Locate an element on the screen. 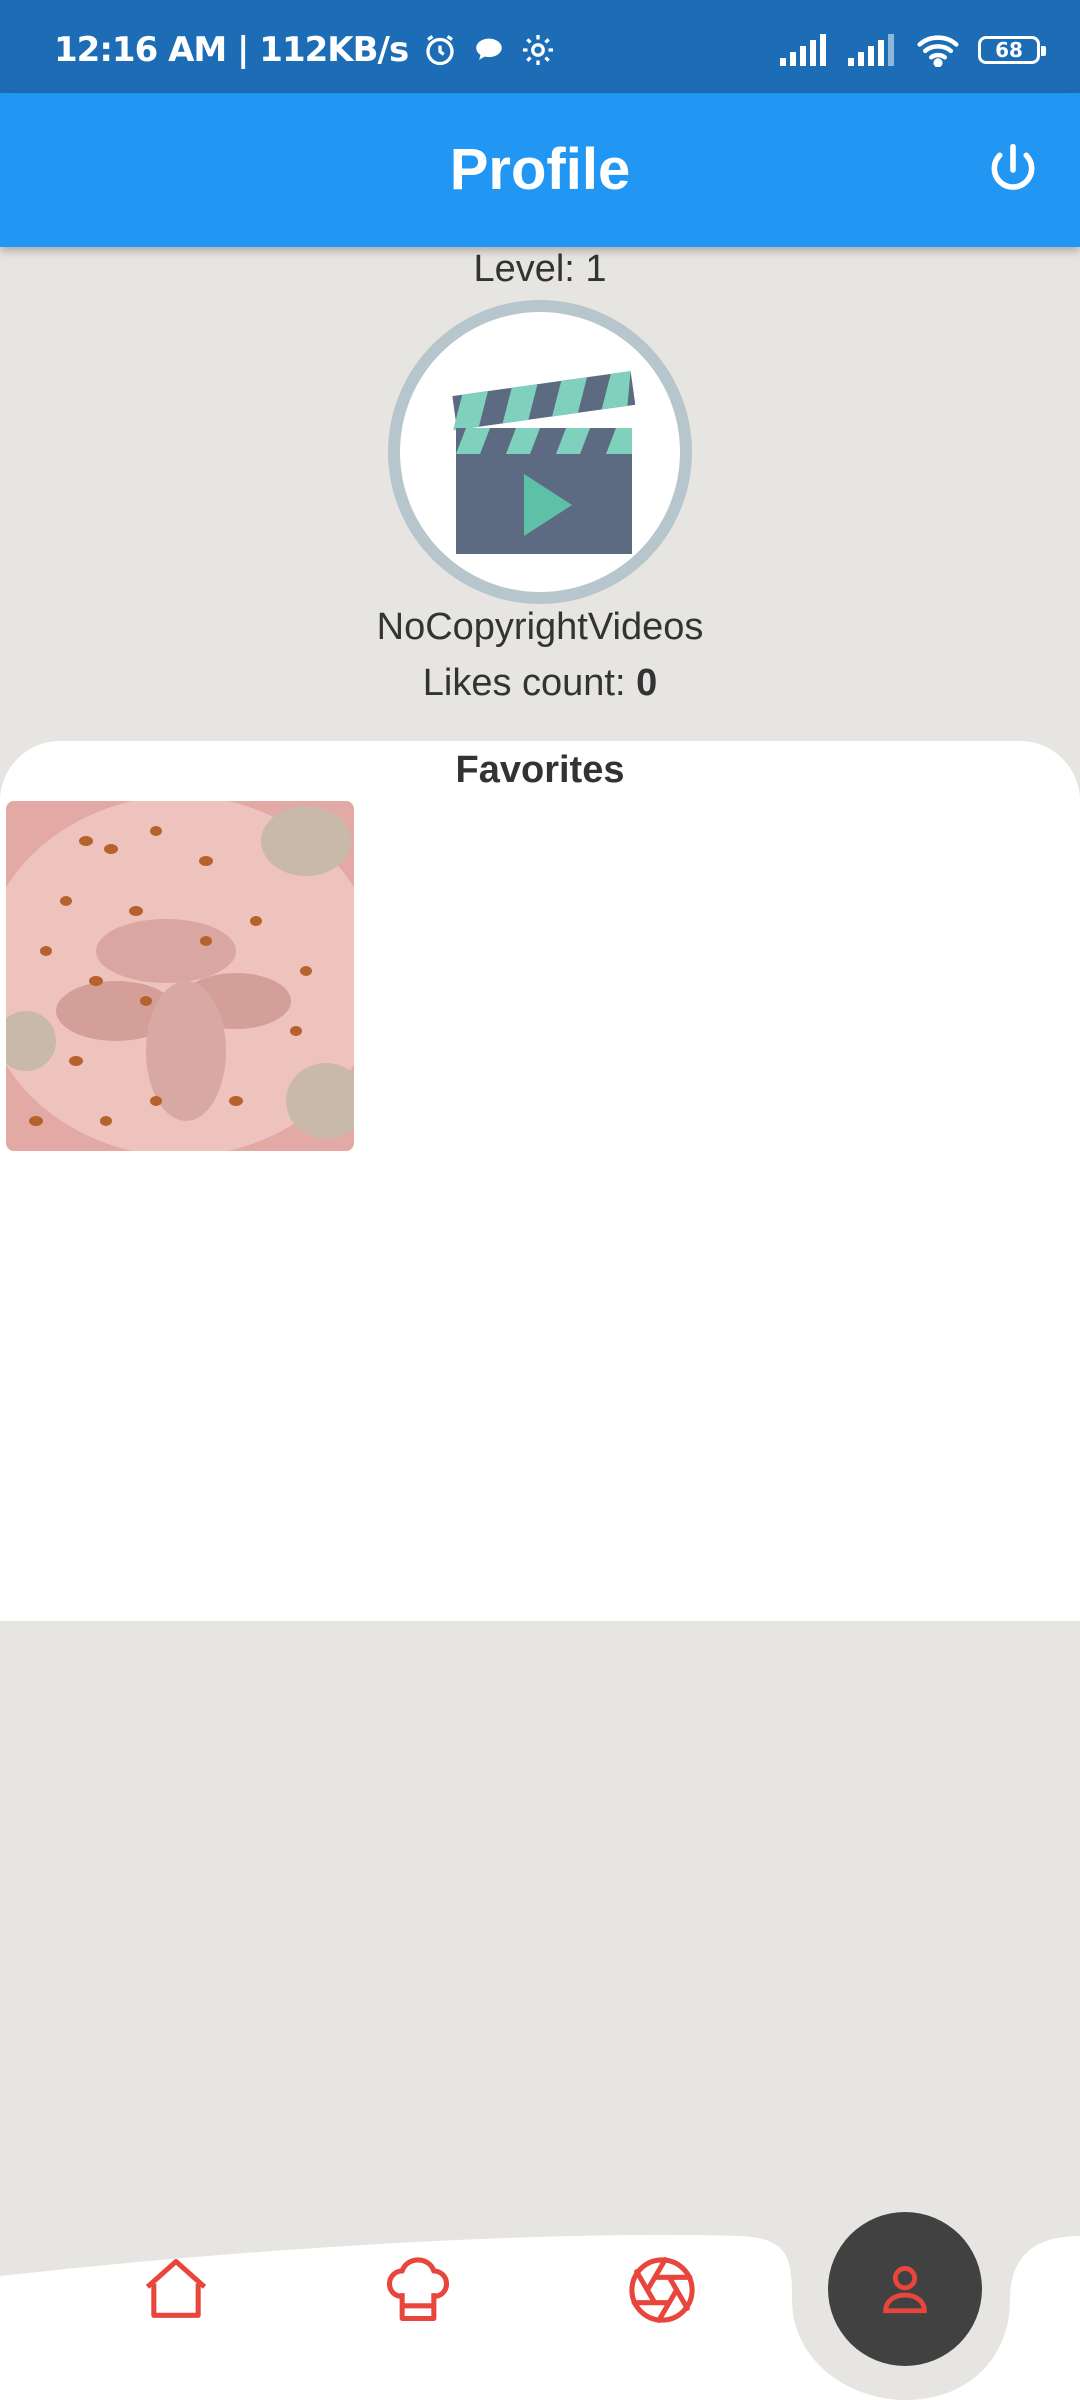 The image size is (1080, 2400). nav-profile is located at coordinates (905, 2289).